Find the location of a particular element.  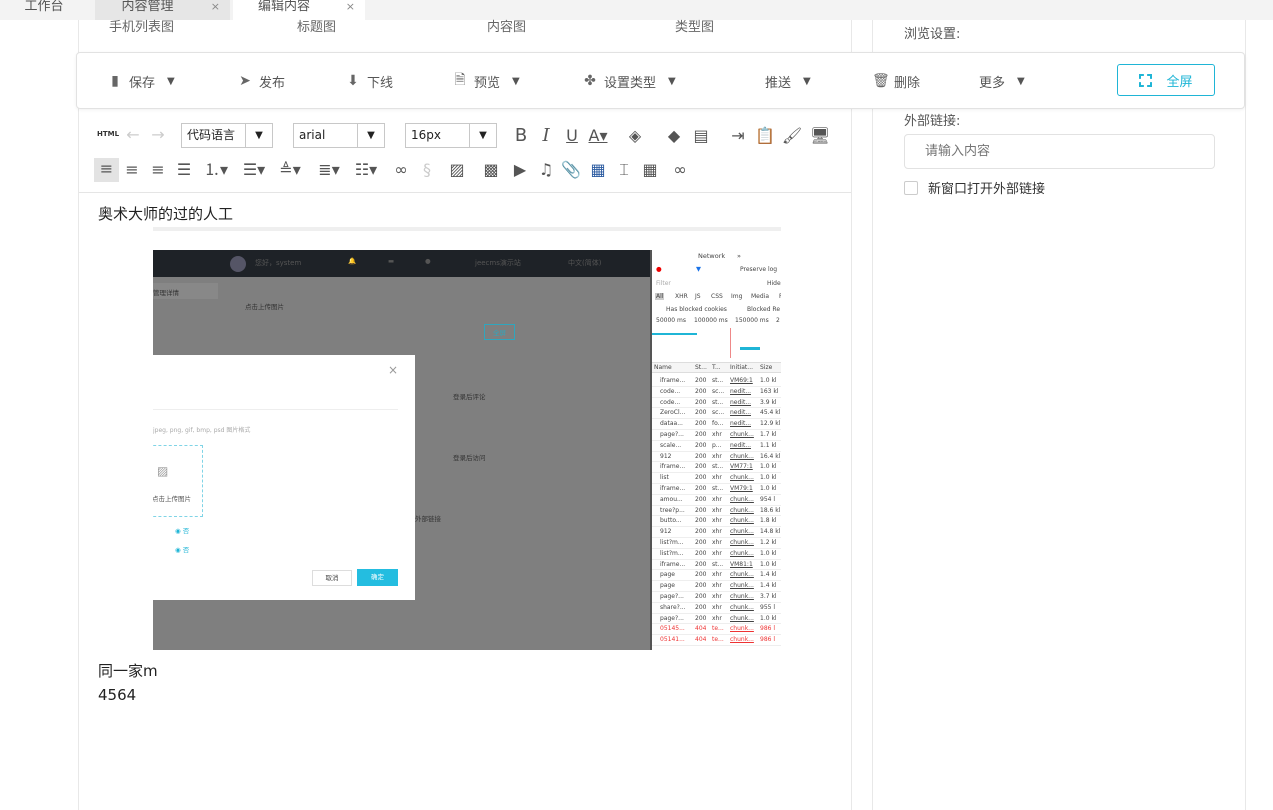

publish-button: ➤ 发布 is located at coordinates (261, 81).